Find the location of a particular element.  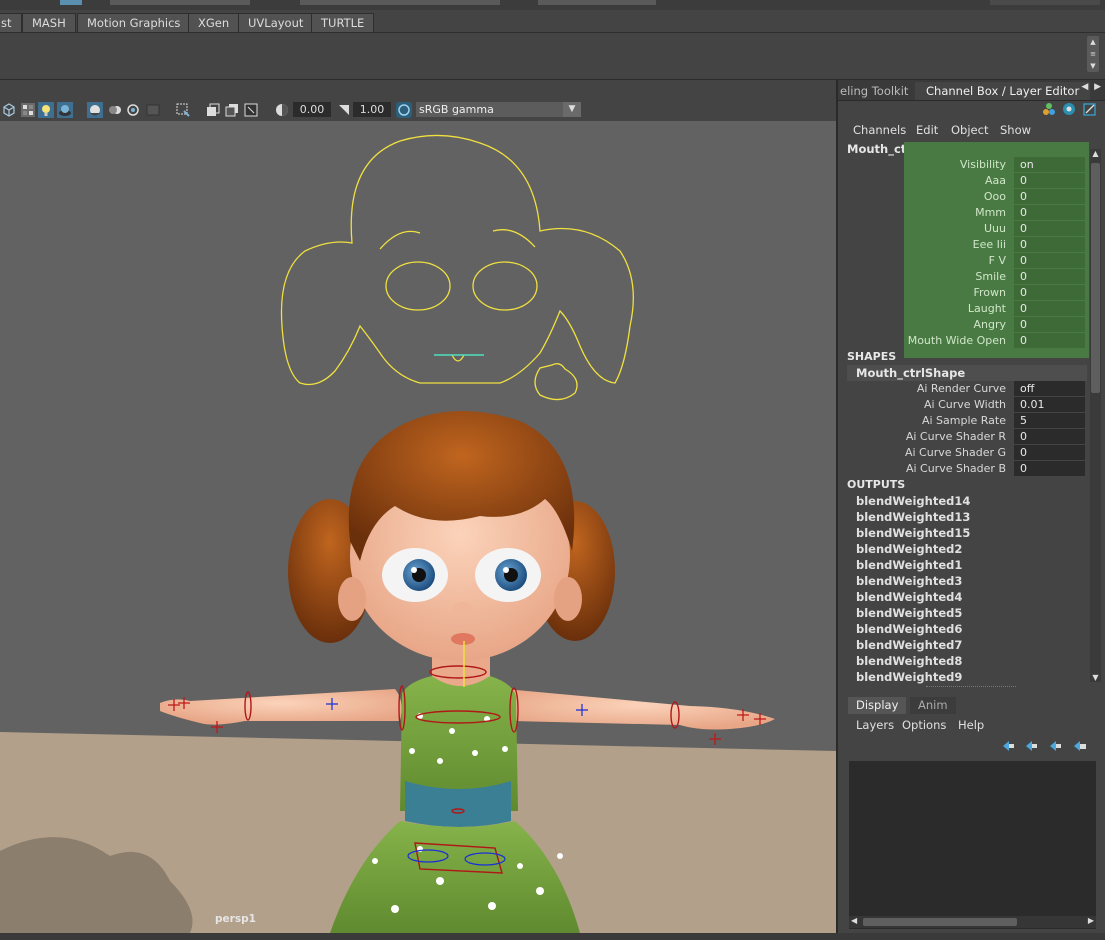

layer-horizontal-scrollbar: ◀ ▶ is located at coordinates (972, 922).